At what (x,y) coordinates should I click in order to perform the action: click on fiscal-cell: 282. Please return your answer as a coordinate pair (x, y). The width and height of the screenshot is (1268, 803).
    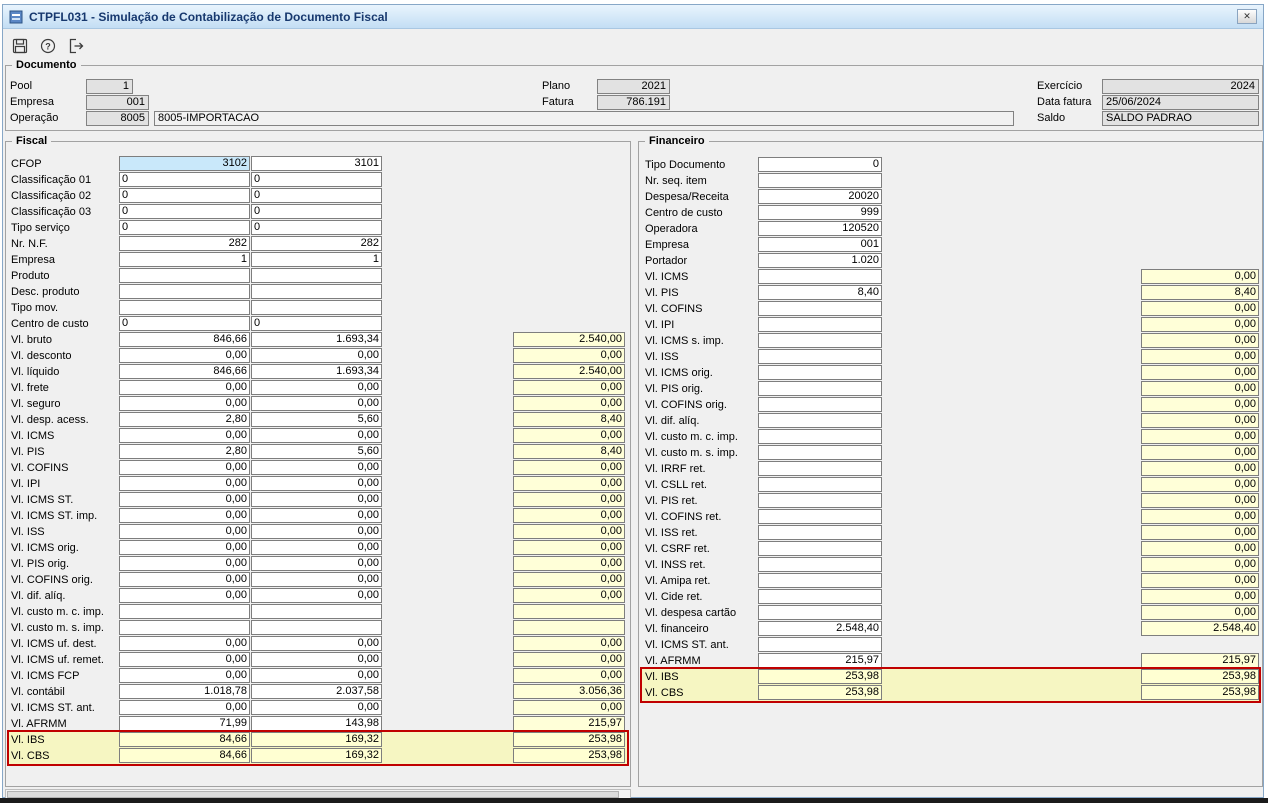
    Looking at the image, I should click on (316, 243).